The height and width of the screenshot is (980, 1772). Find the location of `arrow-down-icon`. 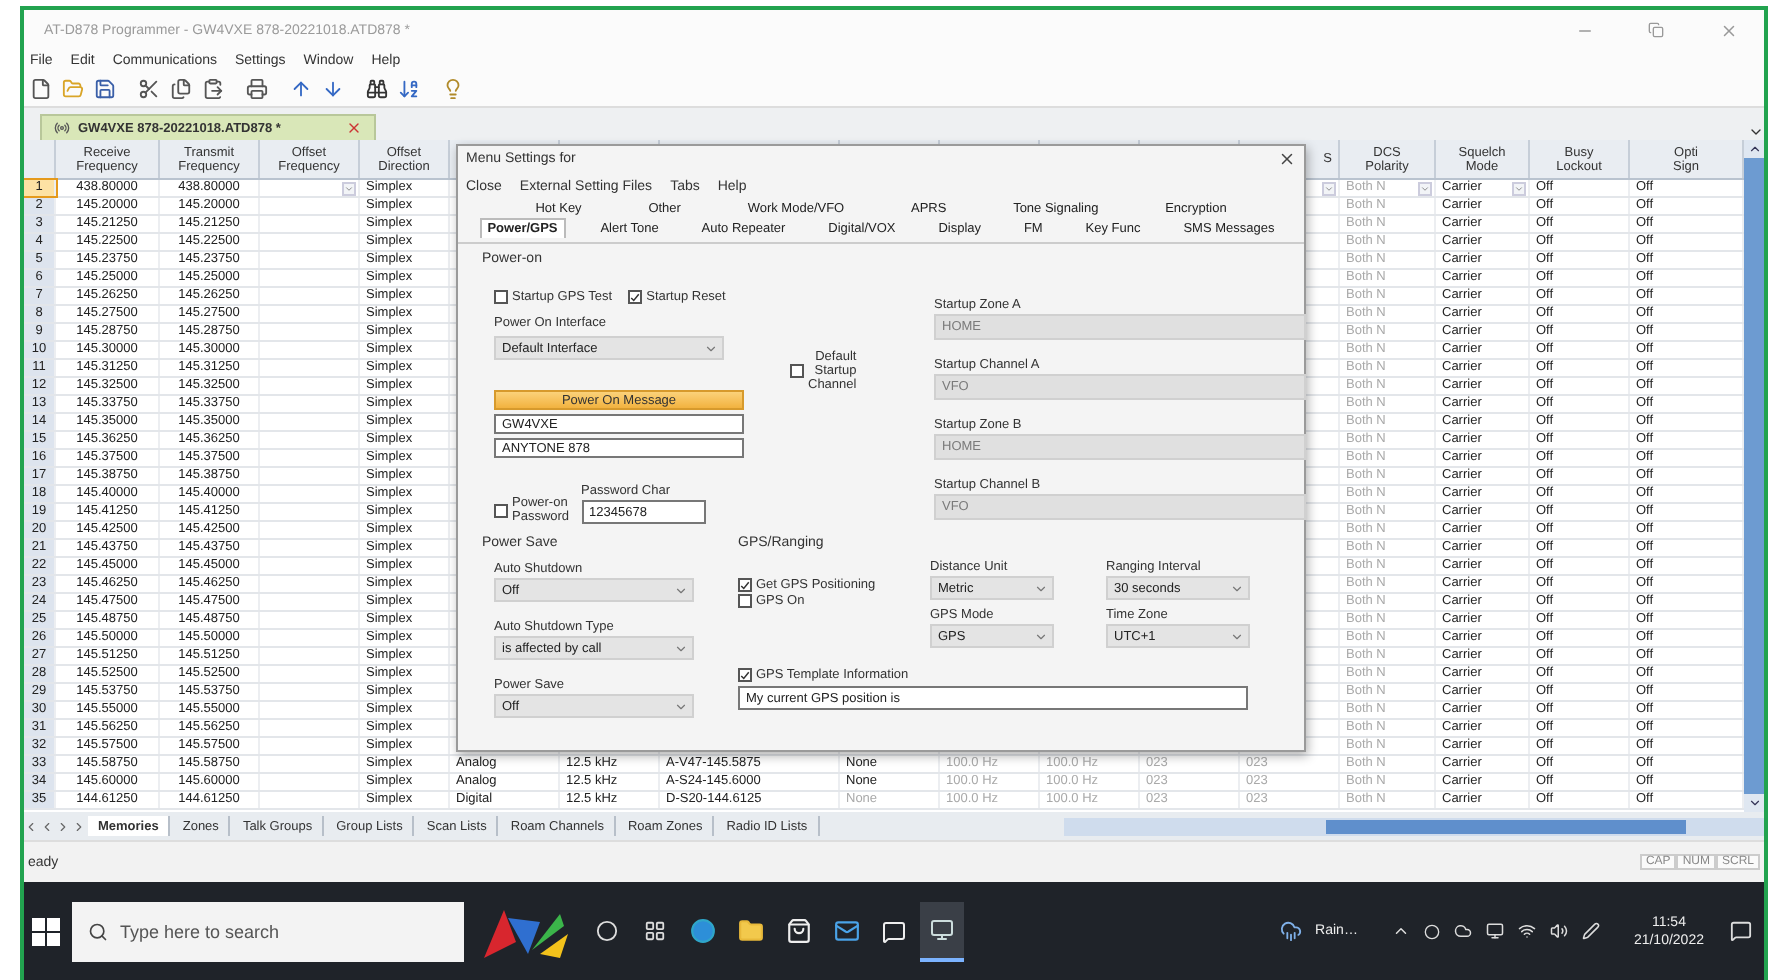

arrow-down-icon is located at coordinates (332, 89).